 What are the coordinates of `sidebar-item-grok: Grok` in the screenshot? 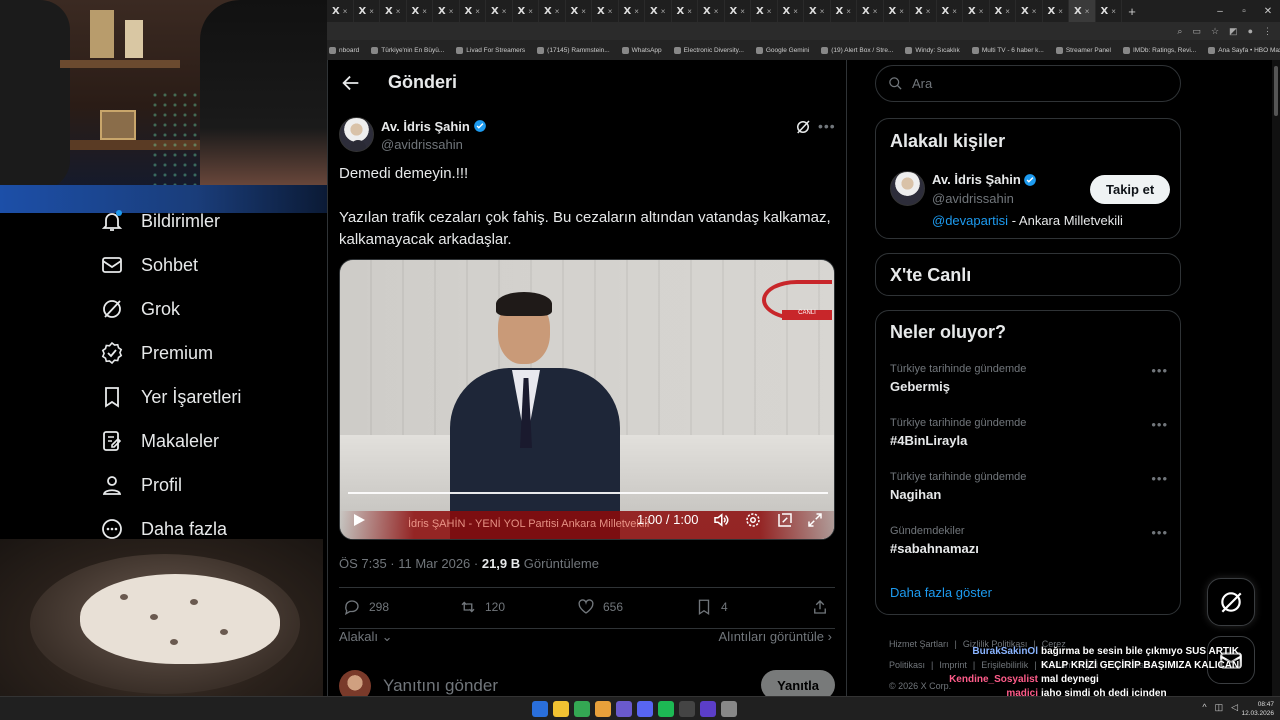 It's located at (140, 309).